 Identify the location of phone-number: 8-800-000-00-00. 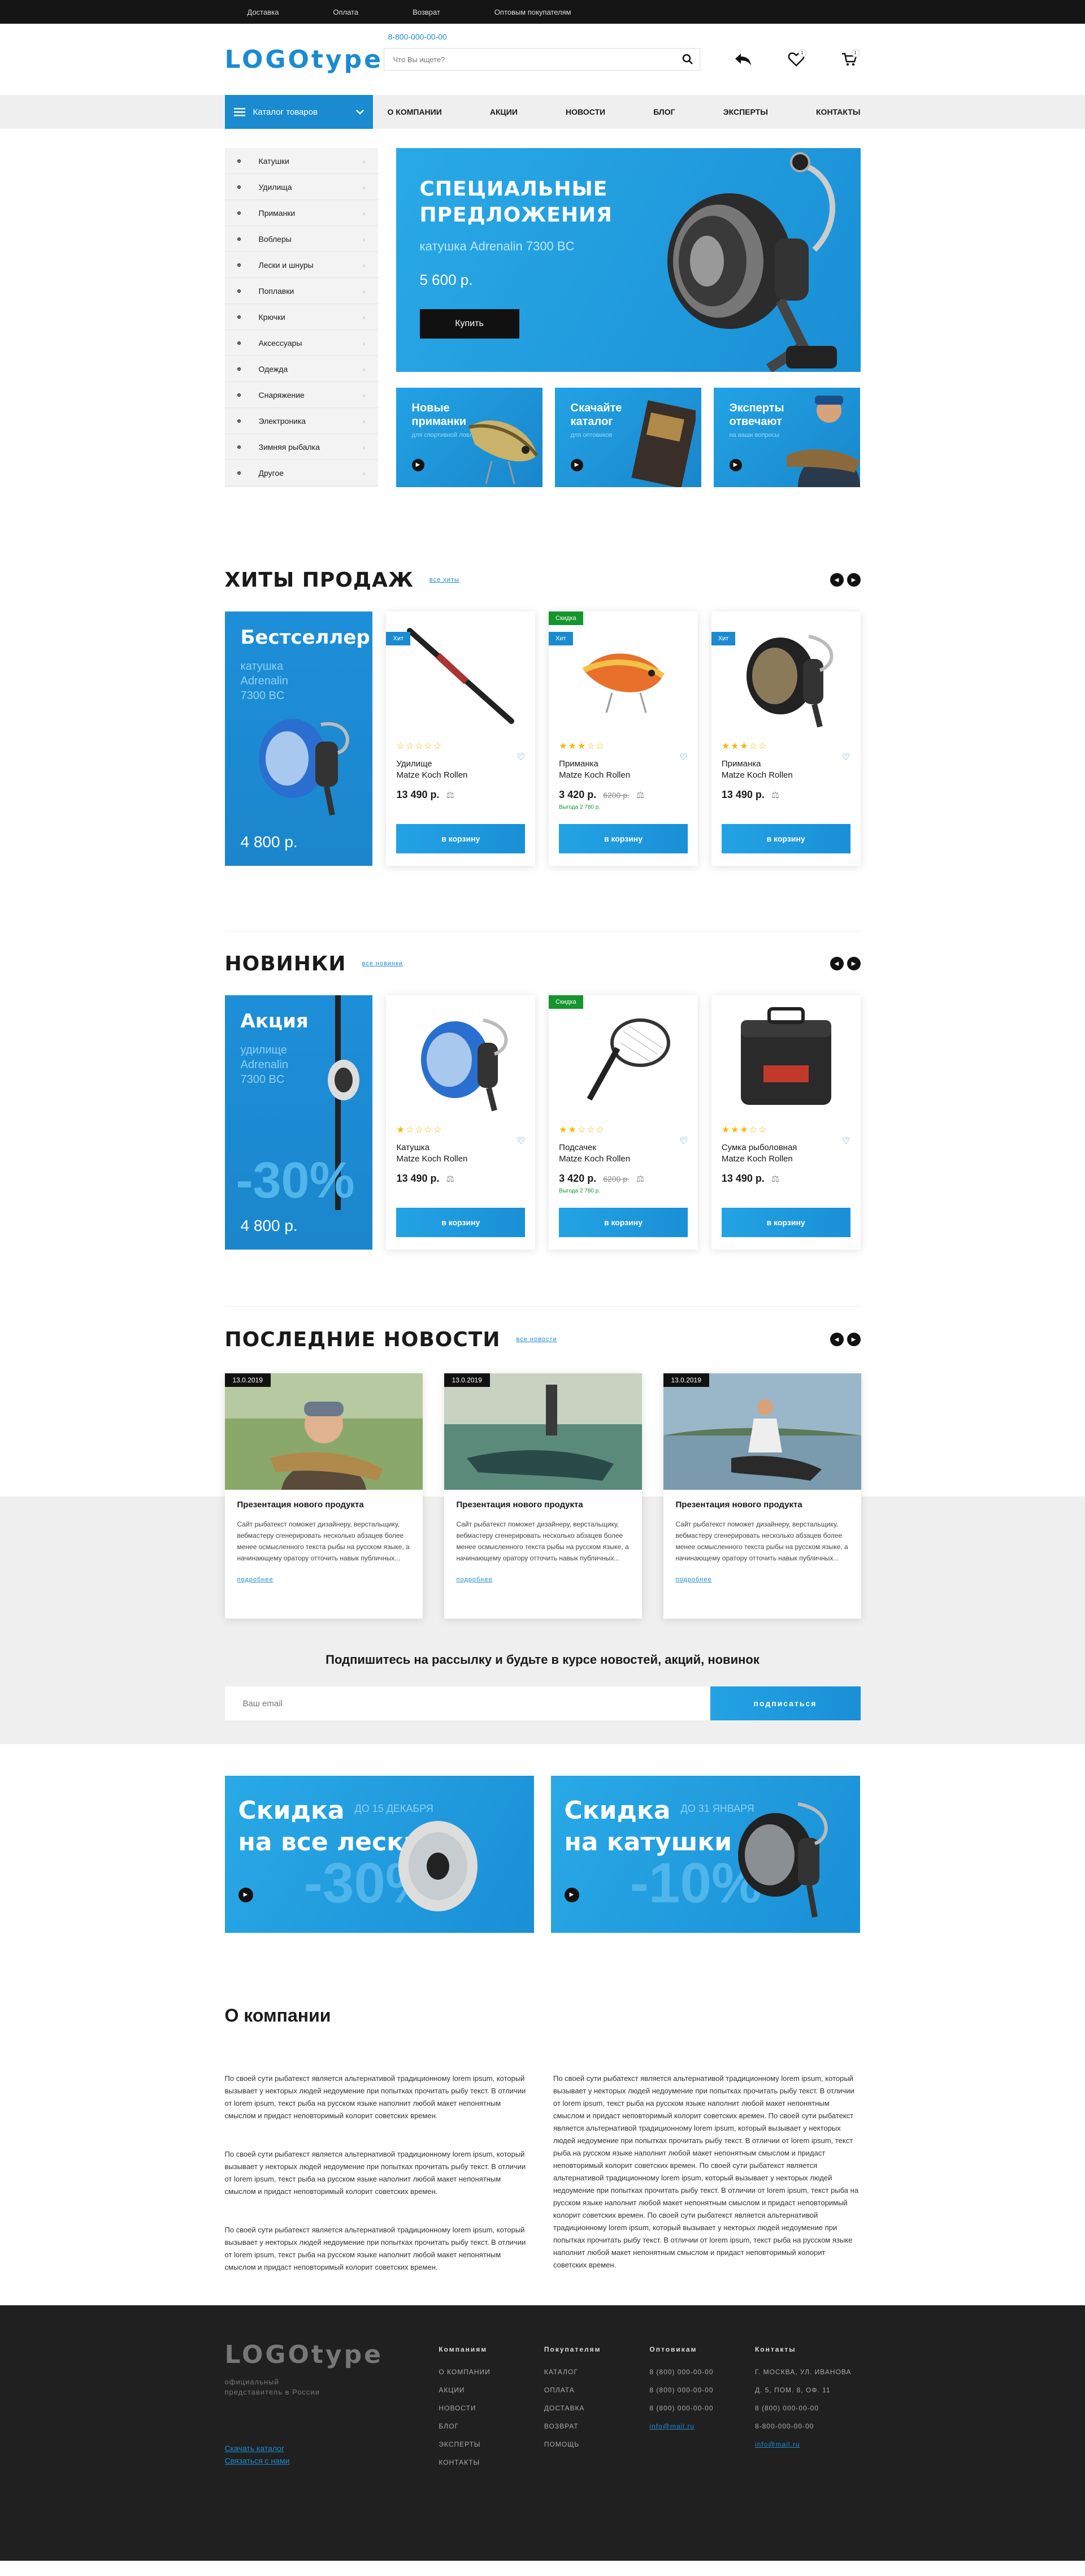
(417, 36).